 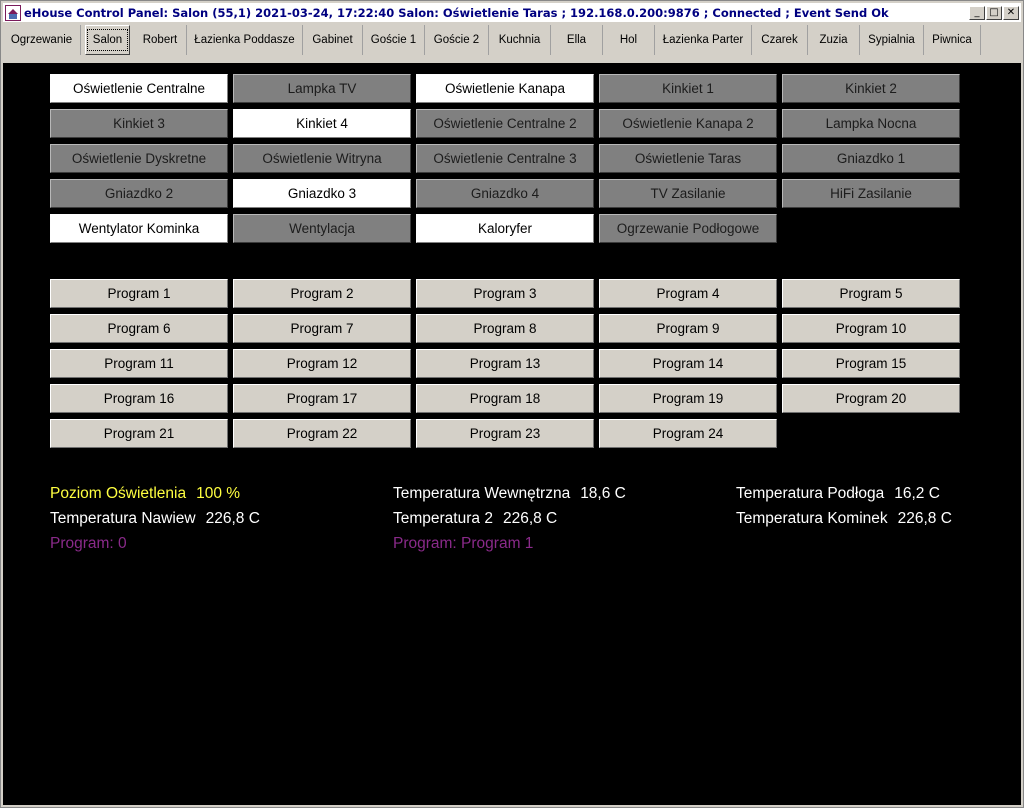 I want to click on tab-ella: Ella, so click(x=577, y=40).